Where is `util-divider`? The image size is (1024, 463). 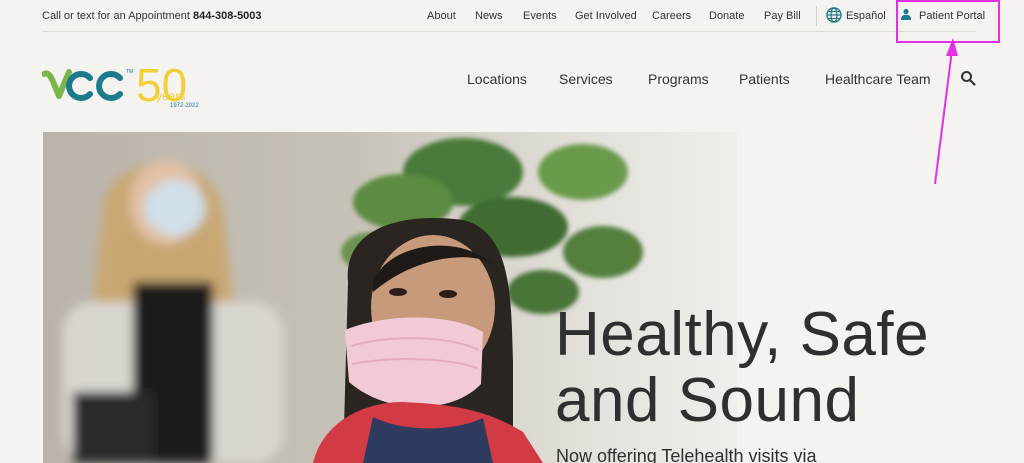
util-divider is located at coordinates (816, 16).